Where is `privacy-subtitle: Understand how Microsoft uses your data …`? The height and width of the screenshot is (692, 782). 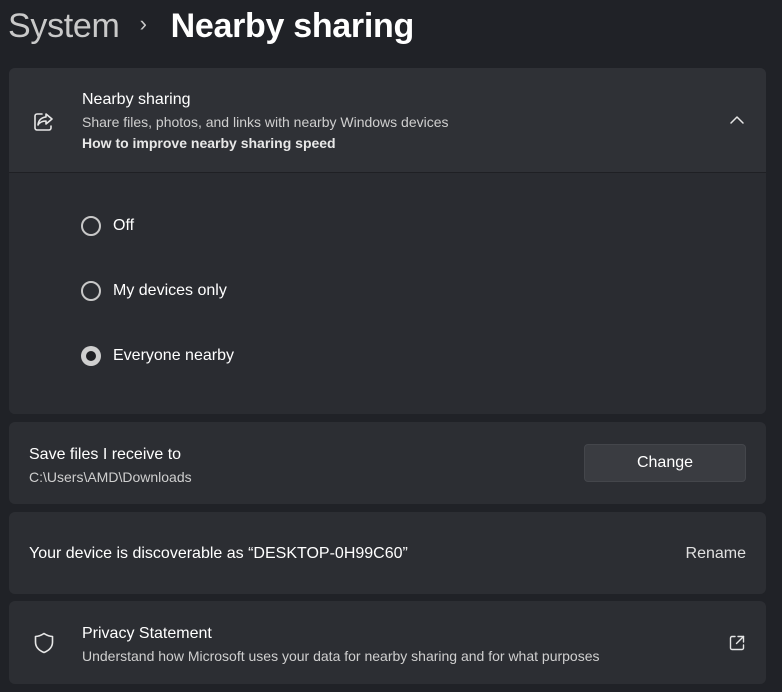 privacy-subtitle: Understand how Microsoft uses your data … is located at coordinates (341, 656).